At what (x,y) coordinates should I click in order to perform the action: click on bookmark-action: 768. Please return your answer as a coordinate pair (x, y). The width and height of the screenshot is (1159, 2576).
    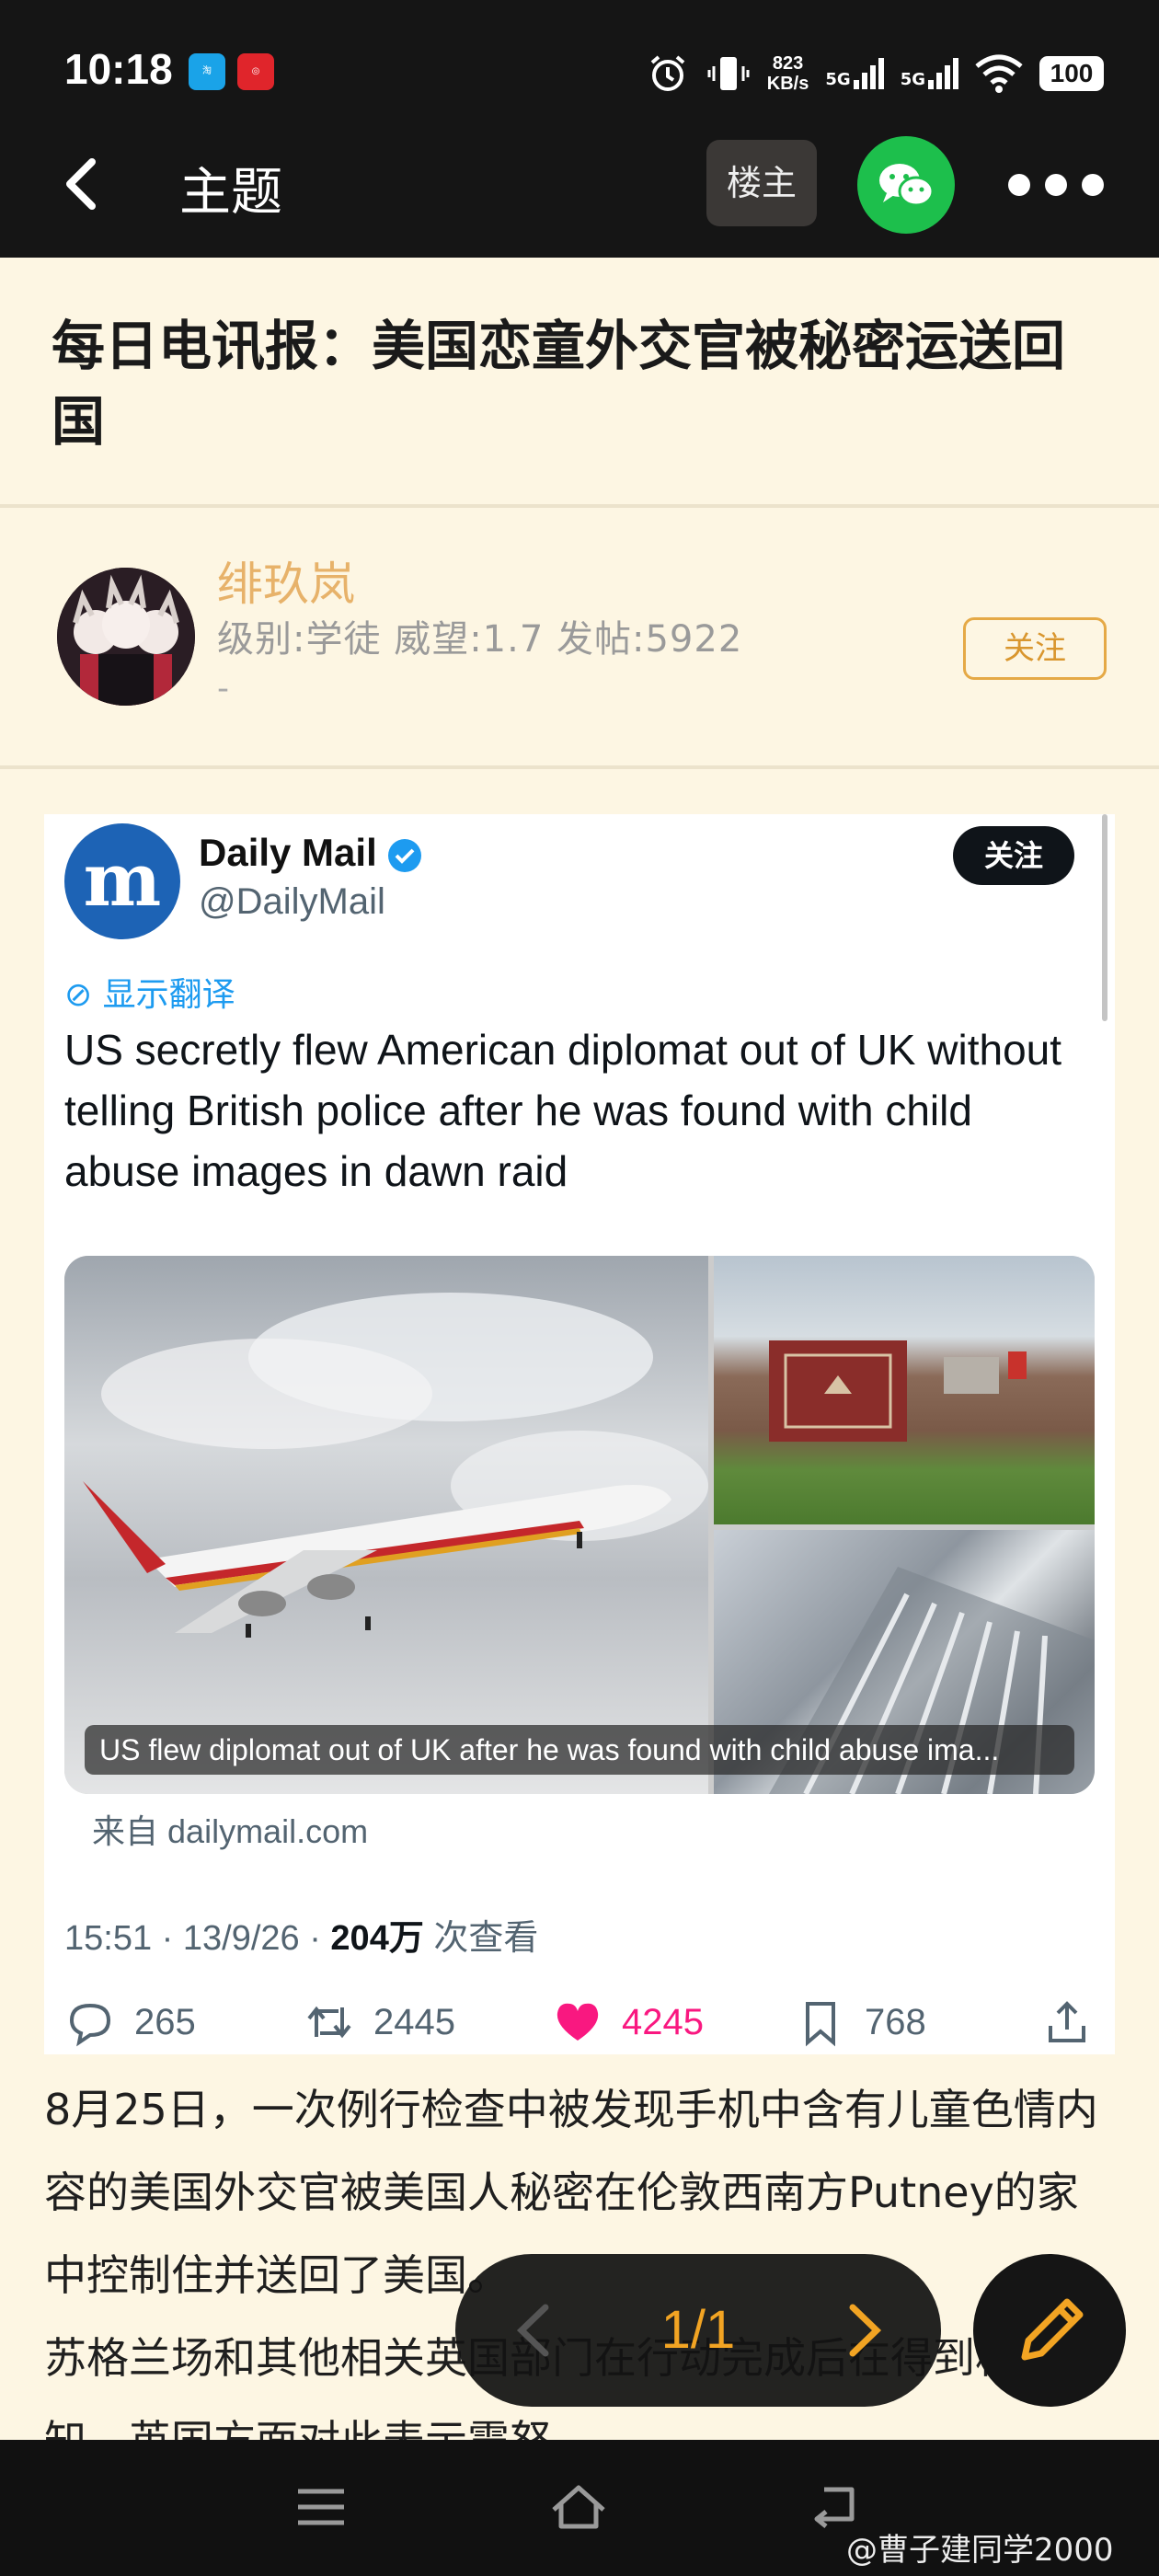
    Looking at the image, I should click on (860, 2022).